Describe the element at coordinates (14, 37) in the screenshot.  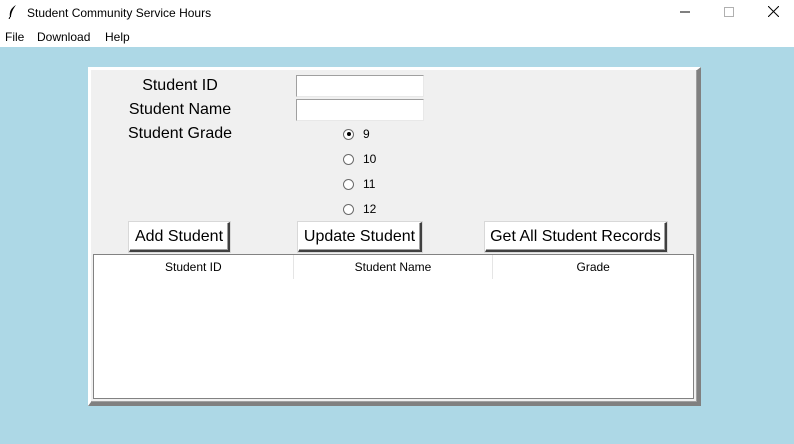
I see `menu-file: File` at that location.